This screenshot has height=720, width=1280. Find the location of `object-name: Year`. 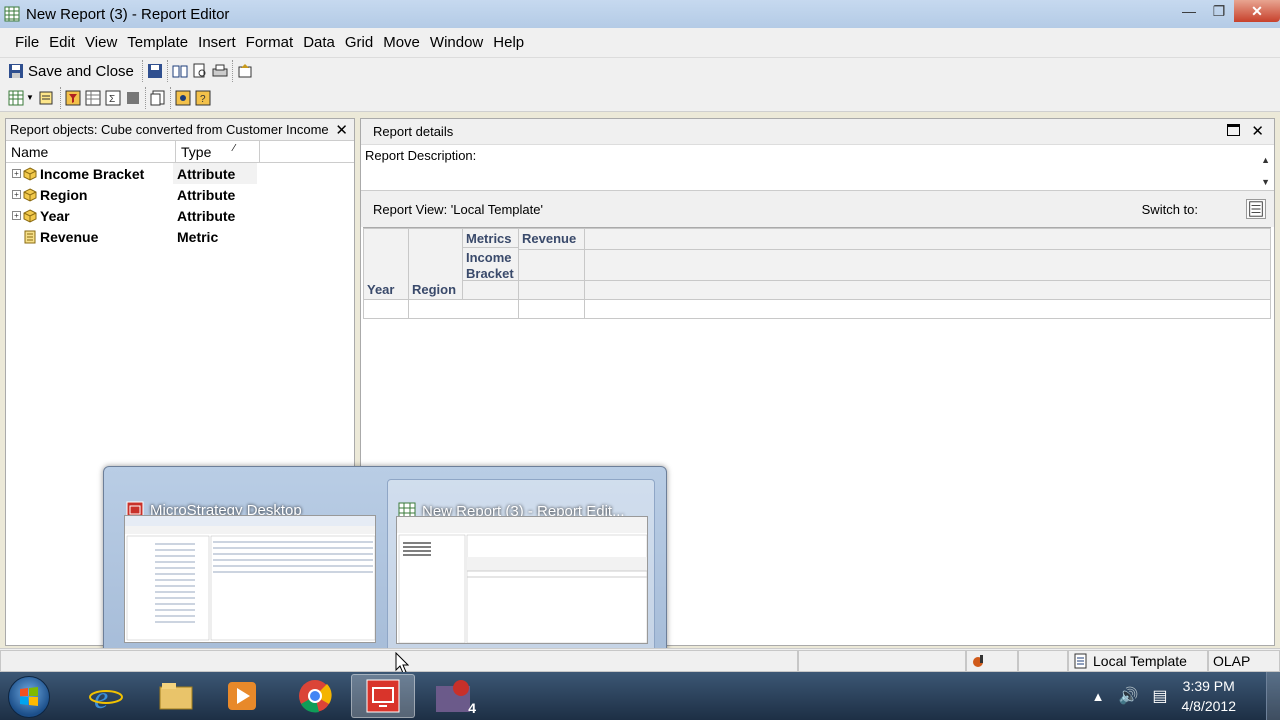

object-name: Year is located at coordinates (55, 215).